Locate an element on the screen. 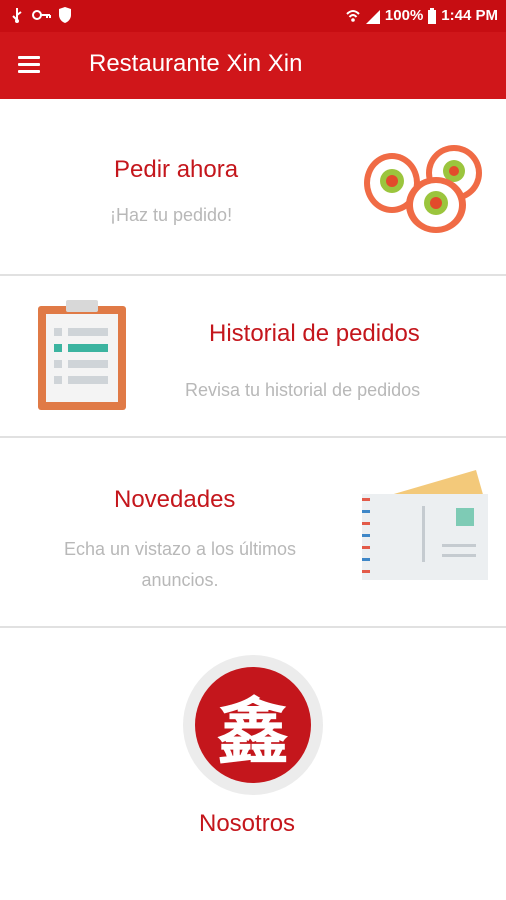 This screenshot has height=900, width=506. wifi-icon is located at coordinates (353, 16).